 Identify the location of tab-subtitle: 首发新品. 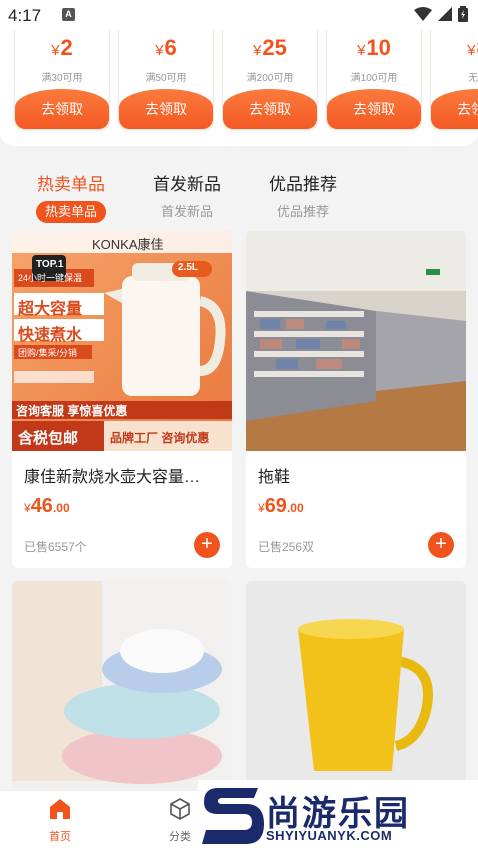
(186, 211).